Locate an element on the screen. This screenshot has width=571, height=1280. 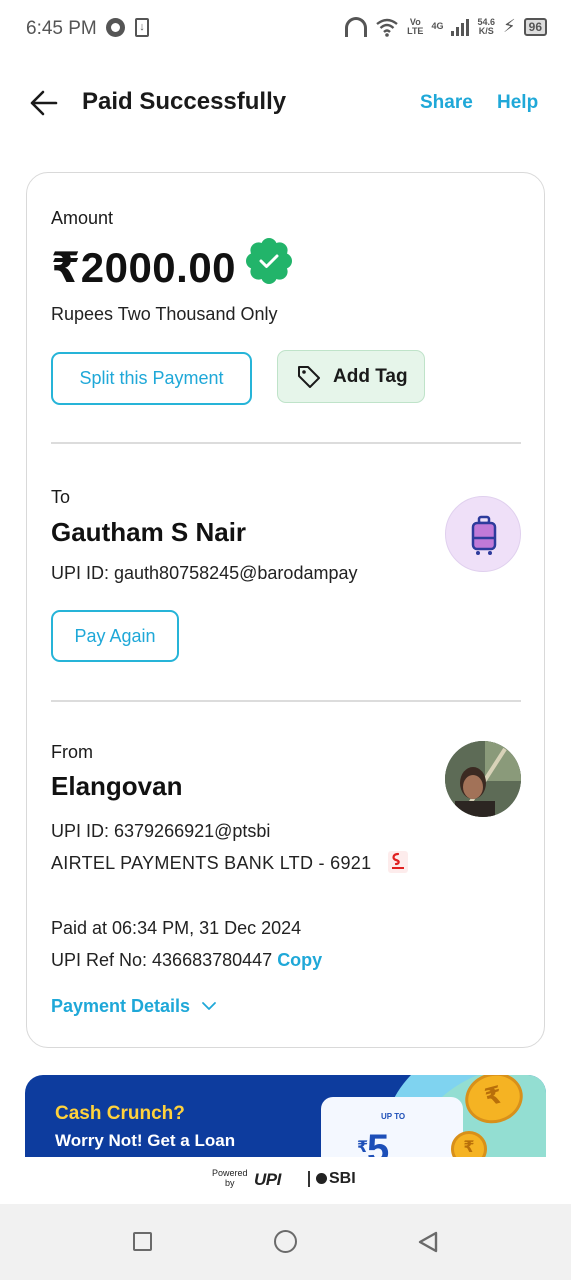
split-payment-button: Split this Payment is located at coordinates (151, 378).